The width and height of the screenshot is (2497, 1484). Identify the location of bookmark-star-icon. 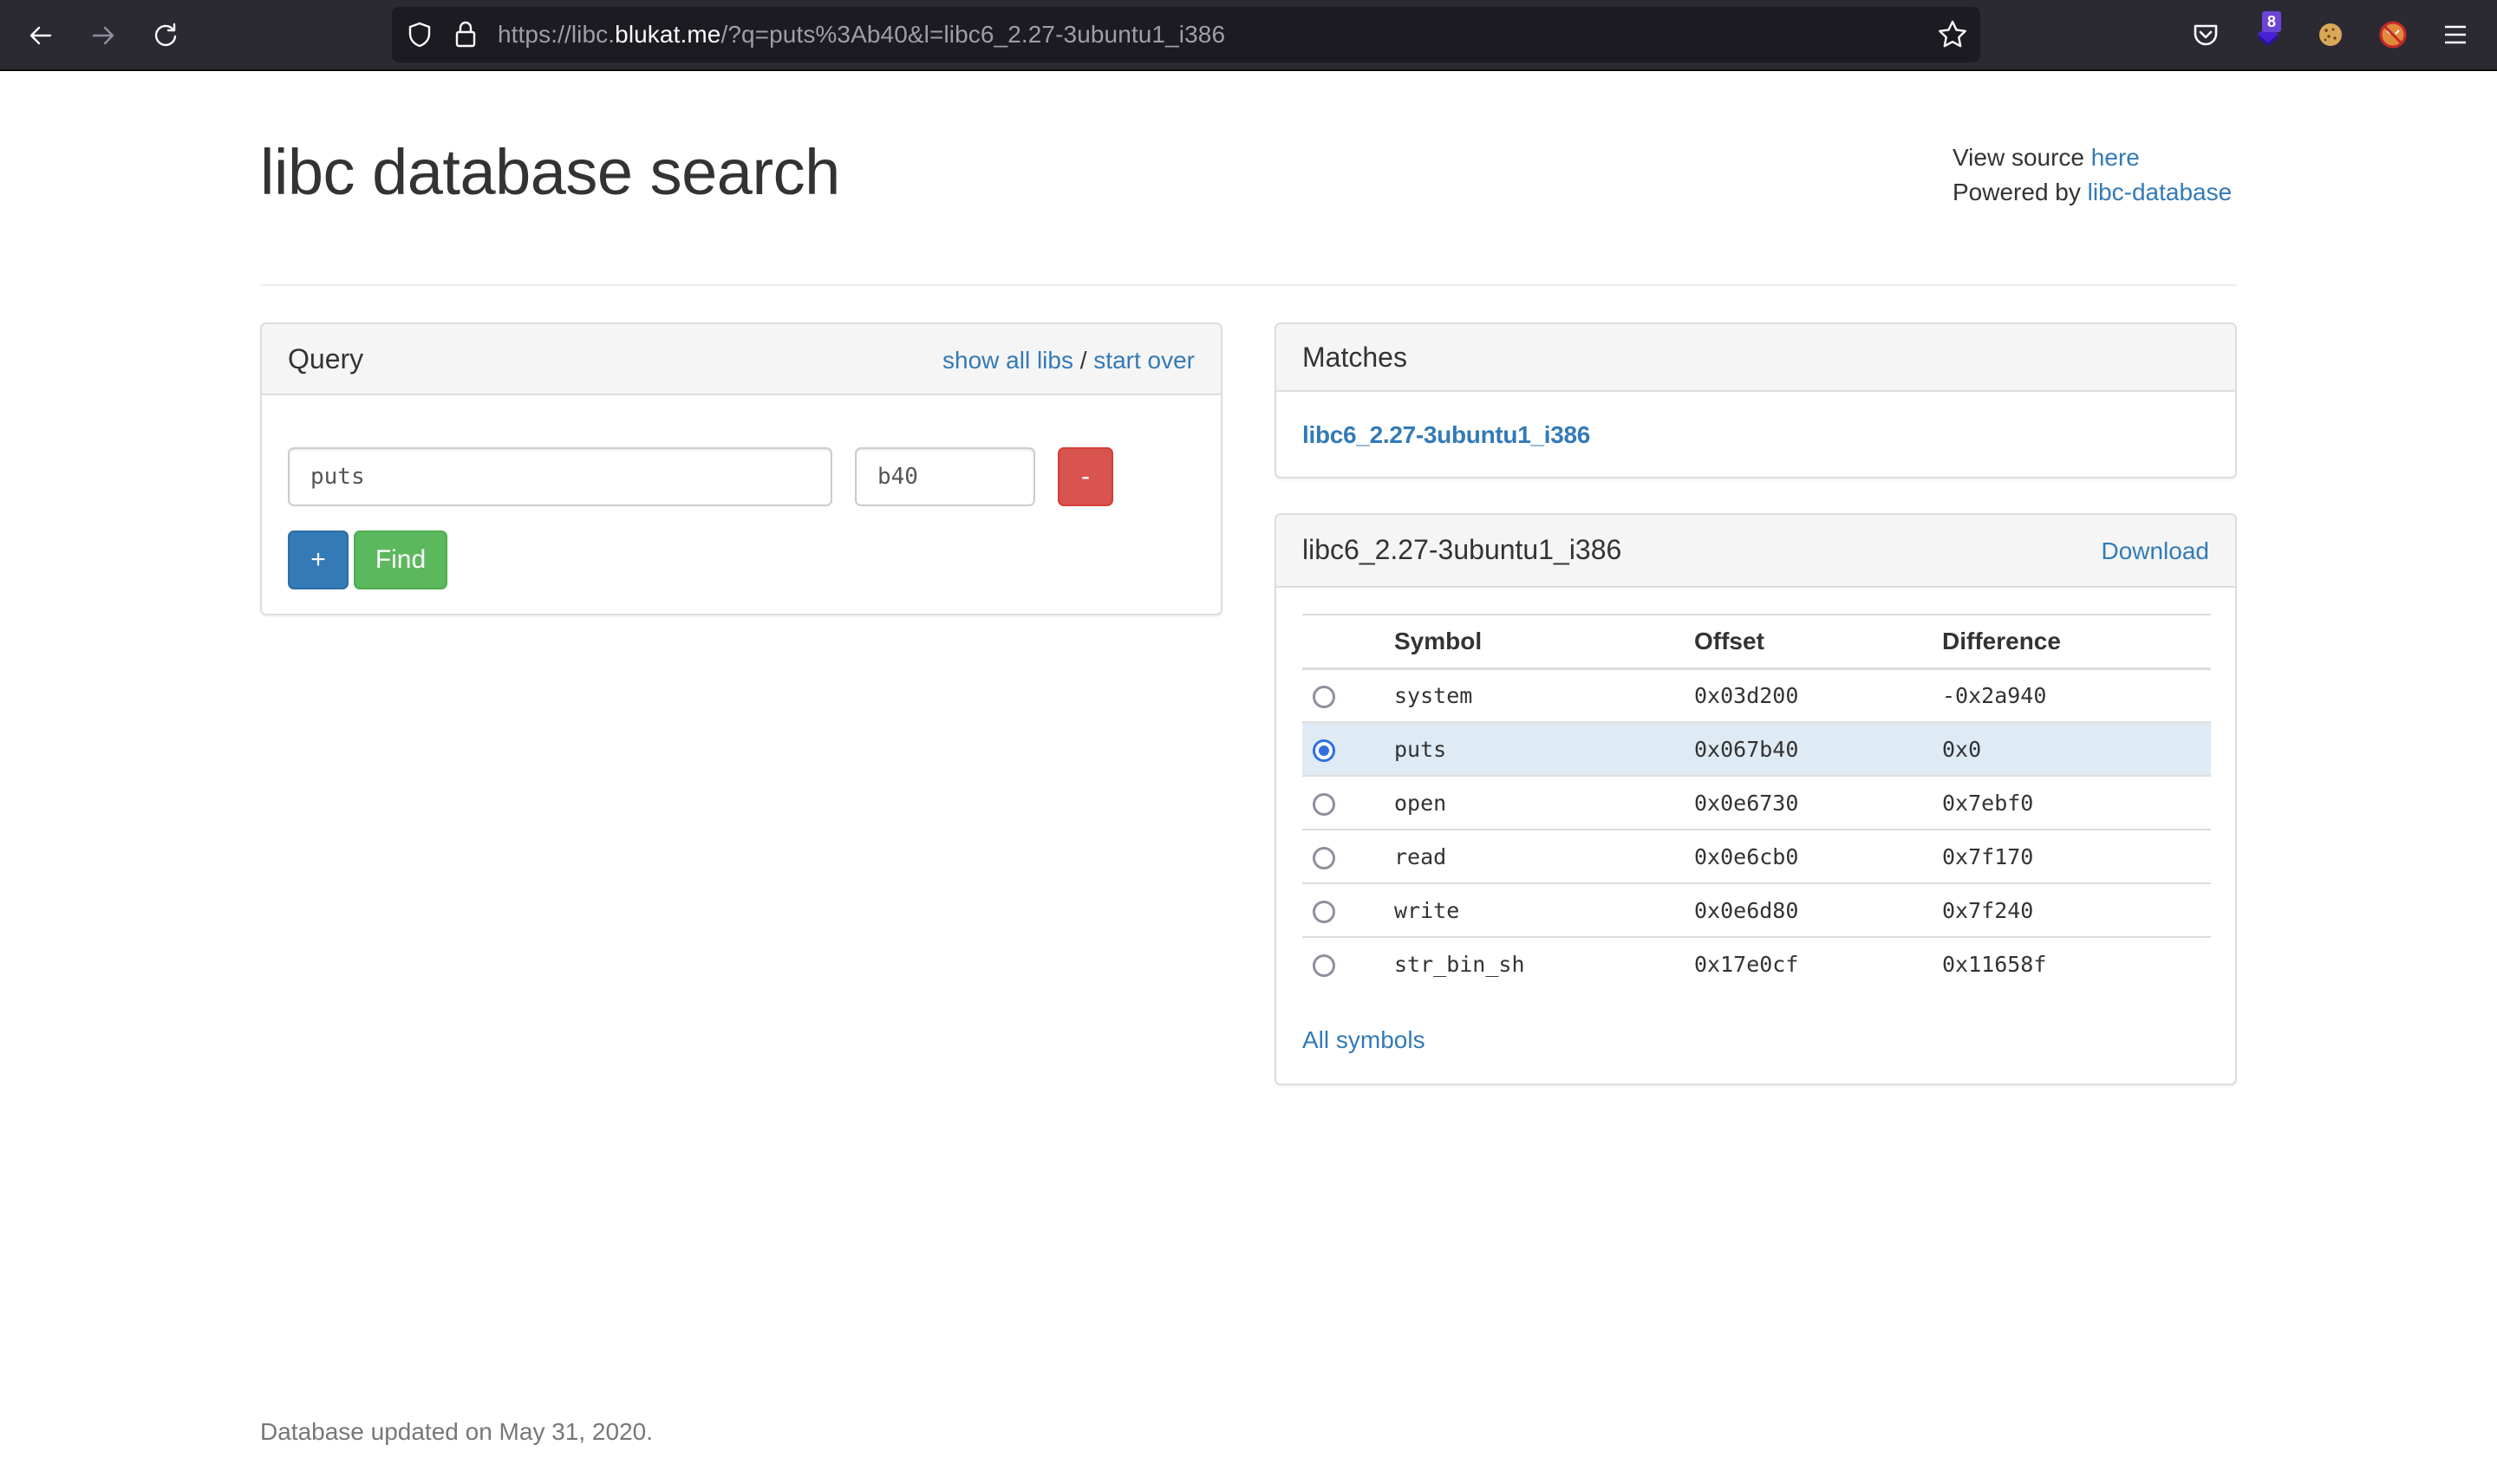
(1952, 34).